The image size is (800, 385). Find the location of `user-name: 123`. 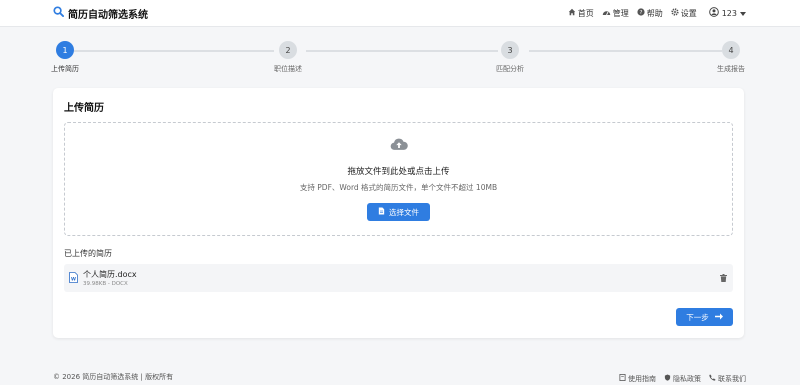

user-name: 123 is located at coordinates (729, 13).